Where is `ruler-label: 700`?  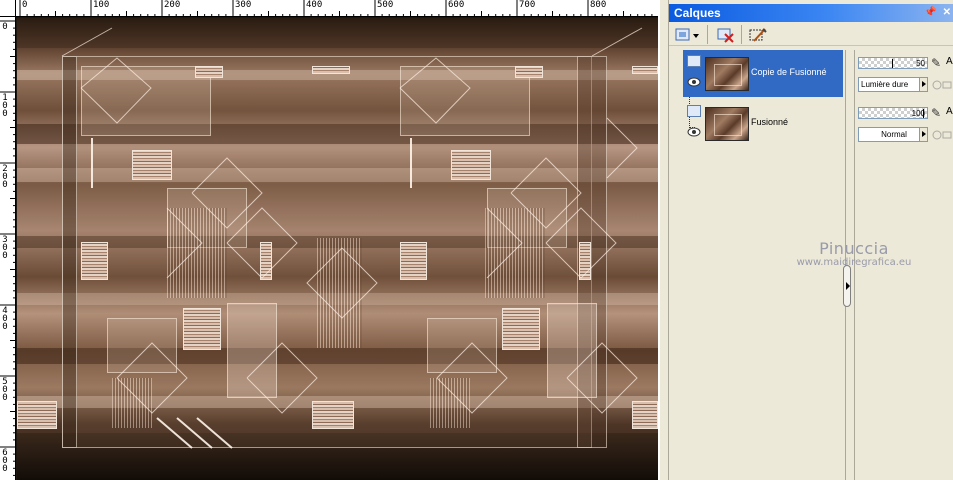 ruler-label: 700 is located at coordinates (527, 5).